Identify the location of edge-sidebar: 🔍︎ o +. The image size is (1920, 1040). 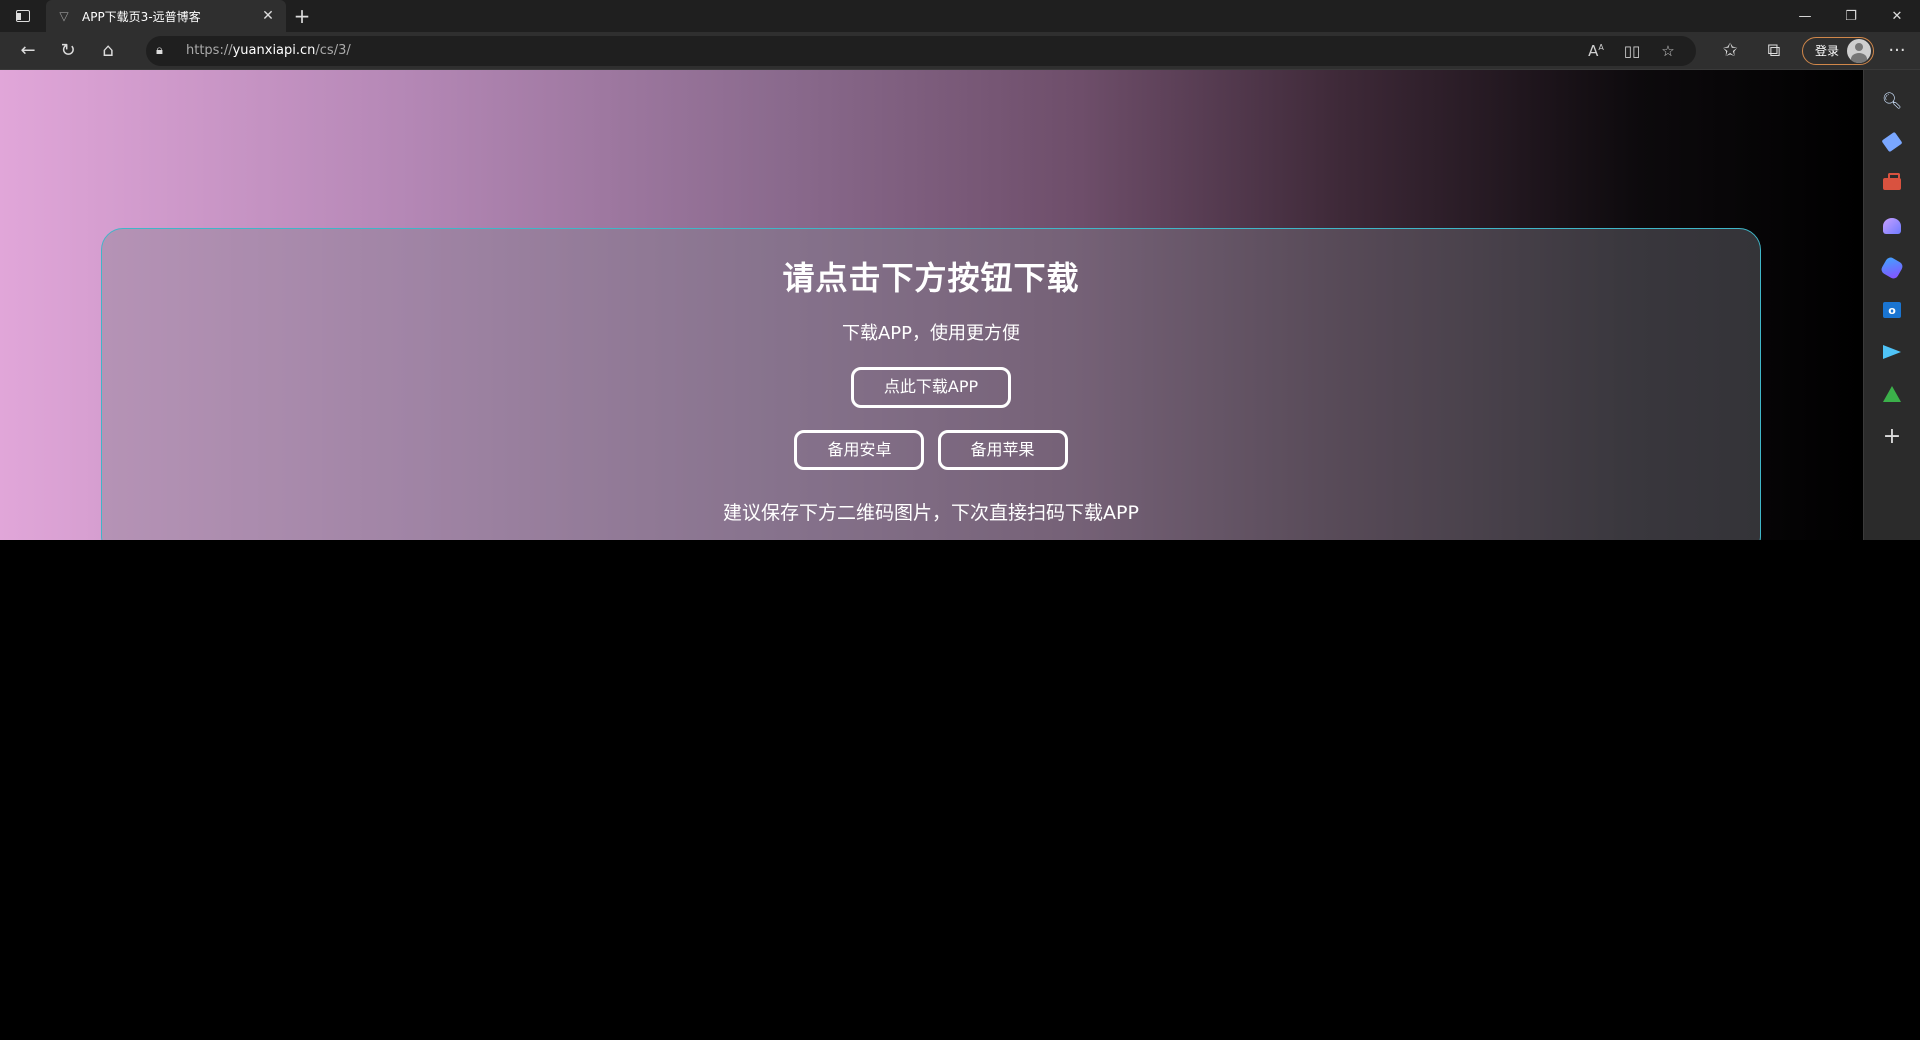
(1891, 305).